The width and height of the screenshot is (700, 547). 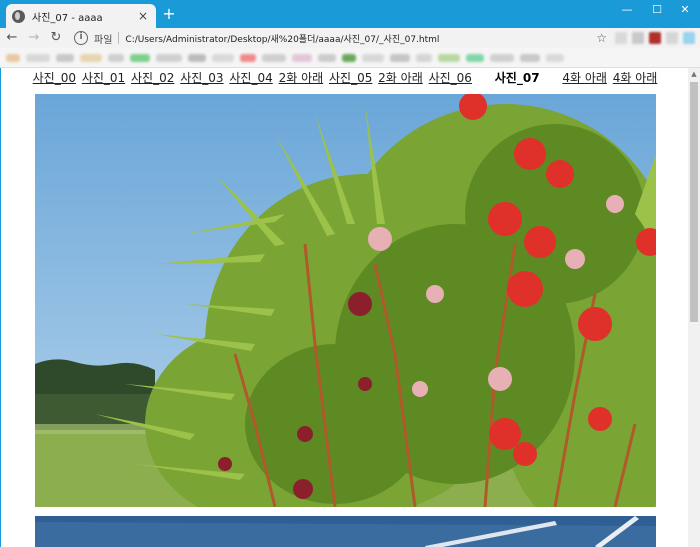 I want to click on nav-link: 사진_00, so click(x=54, y=78).